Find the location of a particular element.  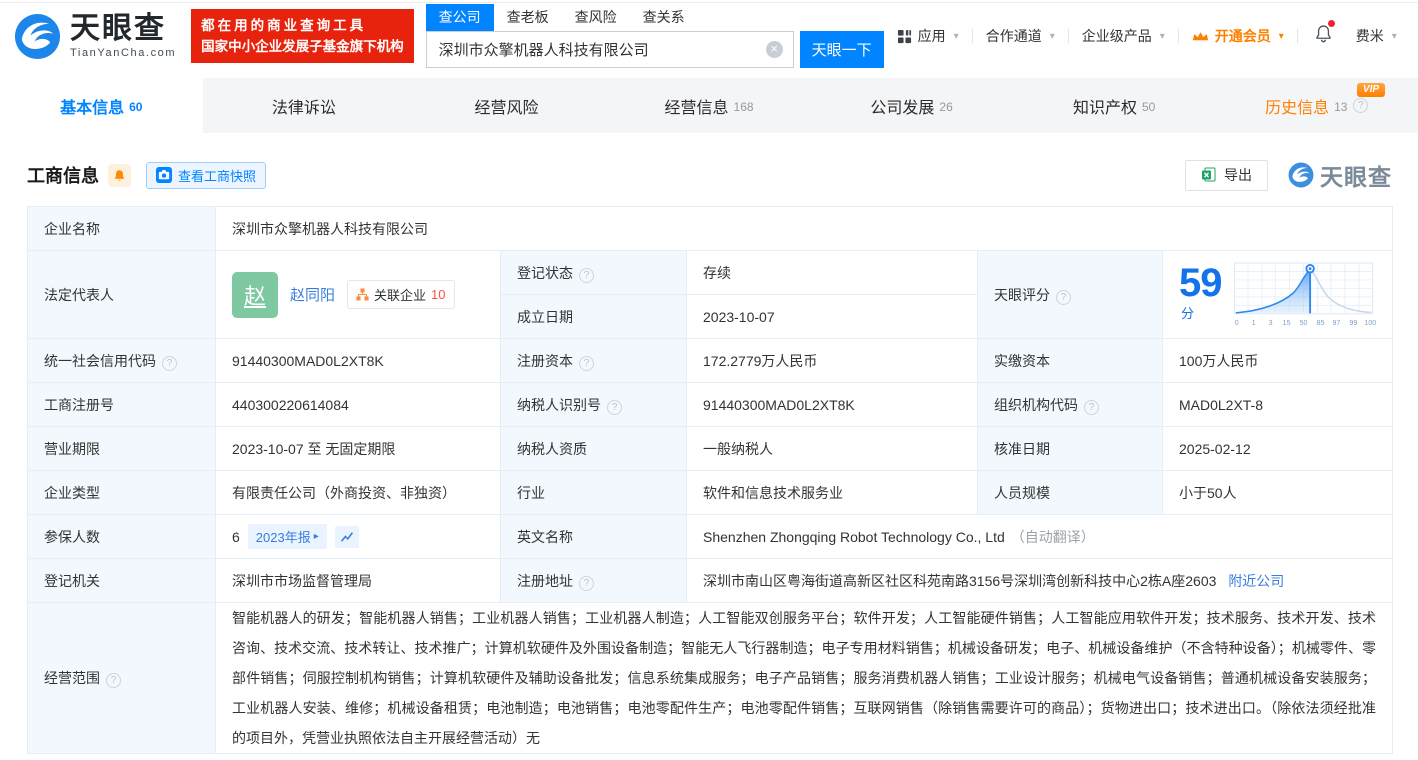

score-axis-labels: 0 1 3 15 50 85 97 99 100 is located at coordinates (1305, 323).